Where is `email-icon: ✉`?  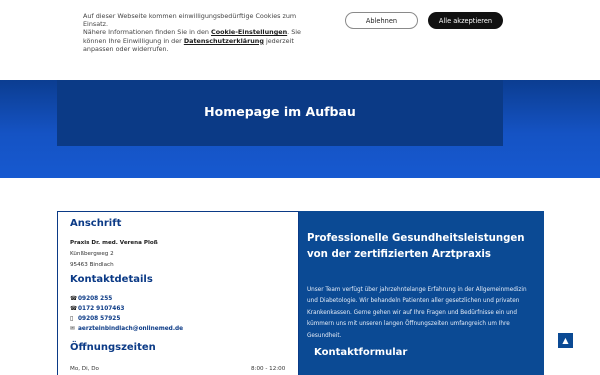 email-icon: ✉ is located at coordinates (72, 329).